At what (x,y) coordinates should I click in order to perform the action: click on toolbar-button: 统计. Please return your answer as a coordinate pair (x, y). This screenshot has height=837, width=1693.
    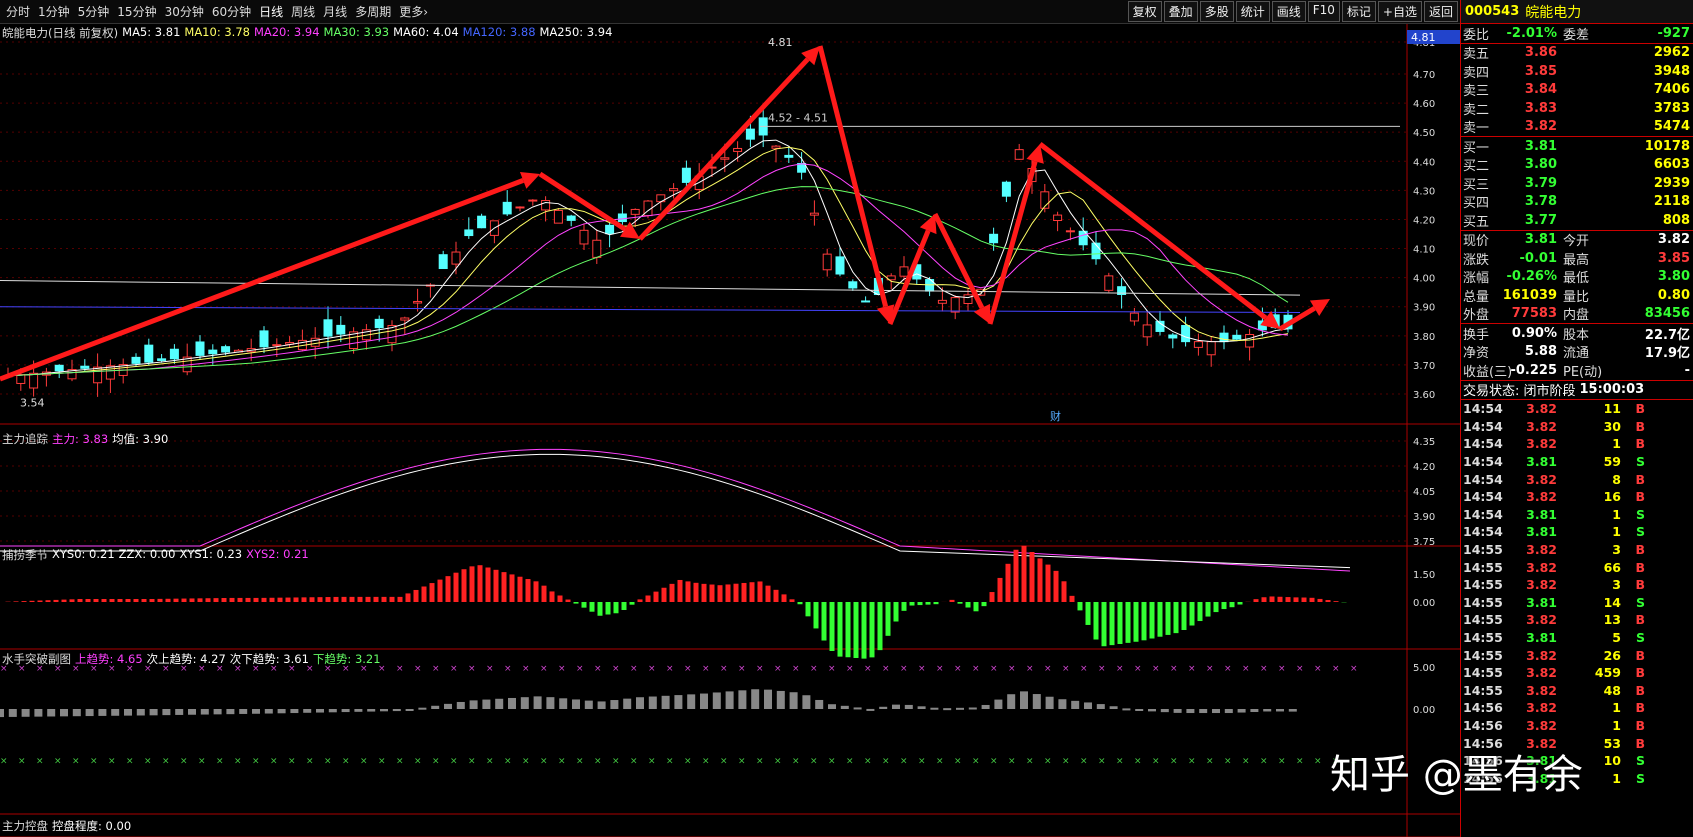
    Looking at the image, I should click on (1252, 11).